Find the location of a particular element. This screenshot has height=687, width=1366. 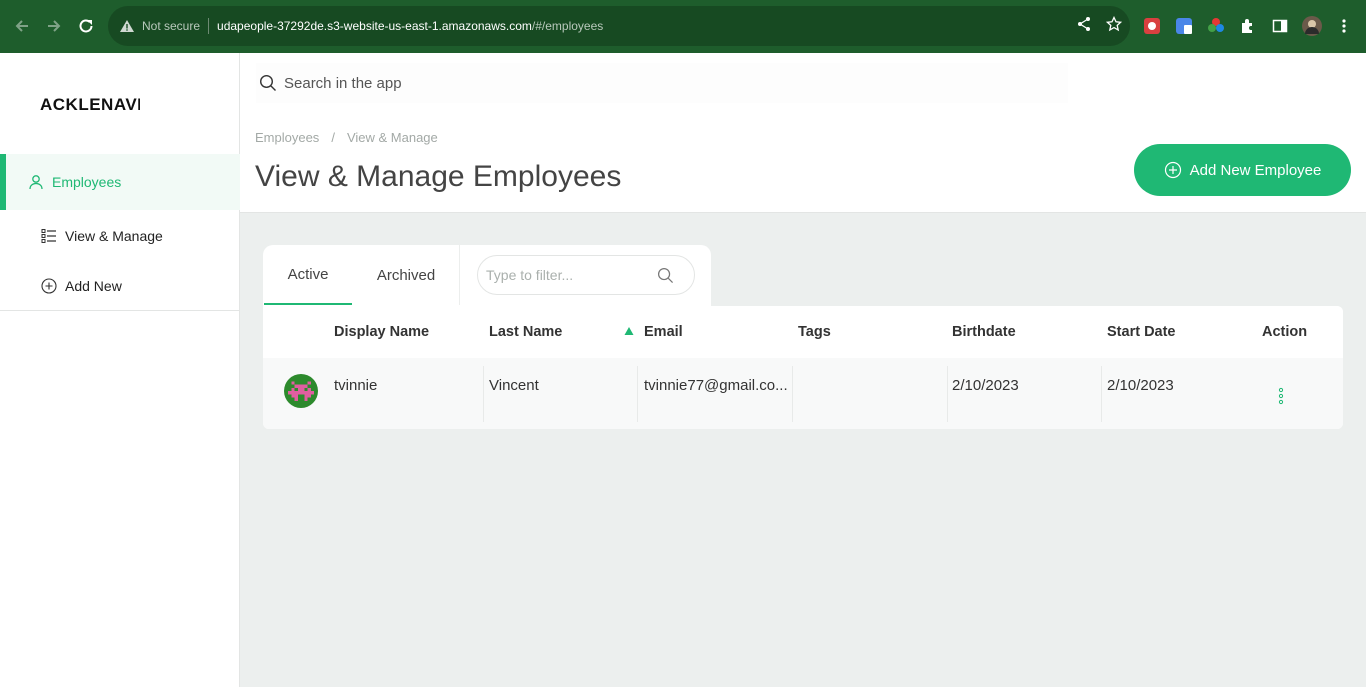

sidebar-item-label: View & Manage is located at coordinates (114, 236).